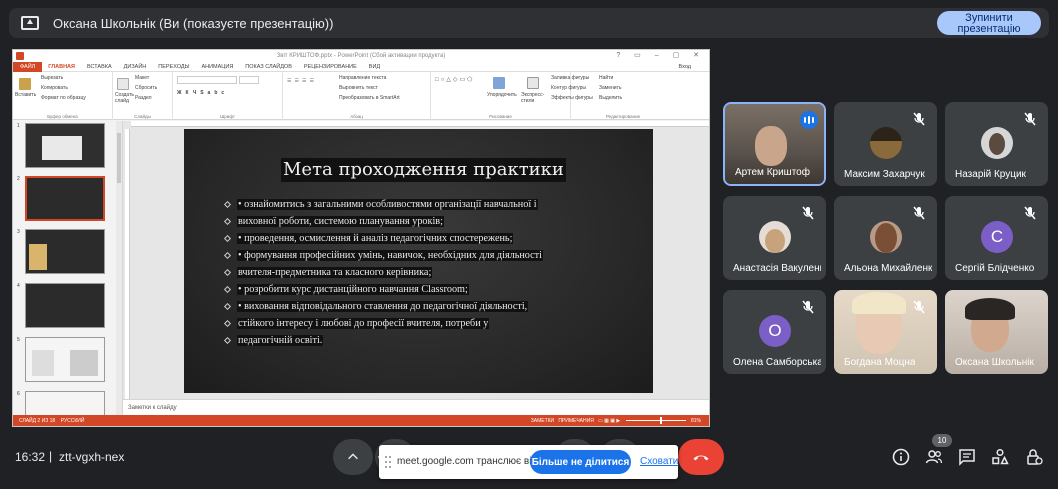  I want to click on layout-button: Макет, so click(142, 78).